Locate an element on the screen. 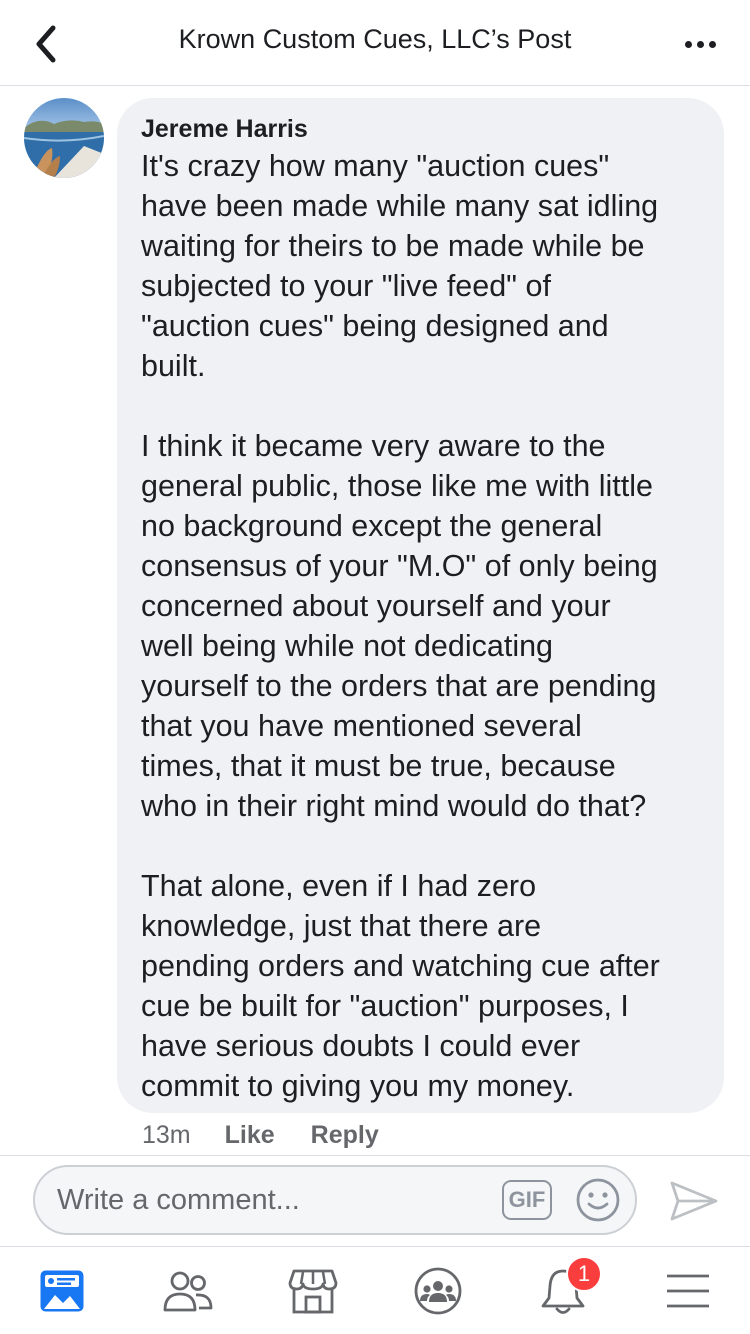  like-button: Like is located at coordinates (250, 1135).